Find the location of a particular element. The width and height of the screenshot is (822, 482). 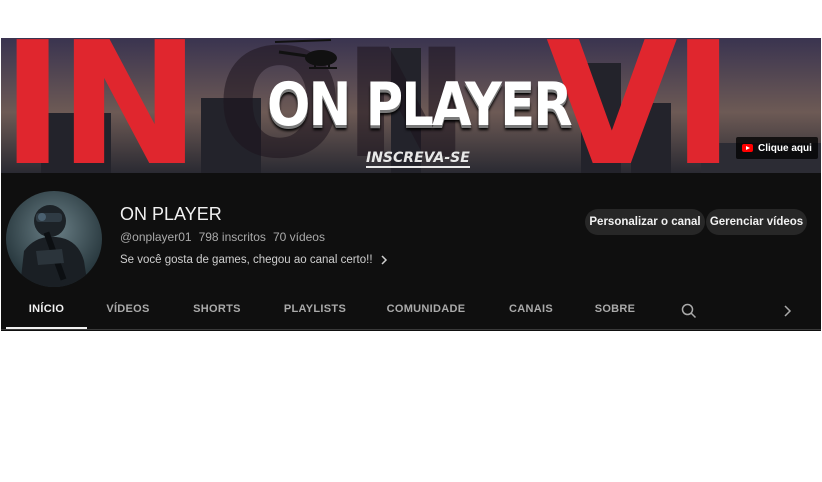

banner-title: ON PLAYER is located at coordinates (420, 105).